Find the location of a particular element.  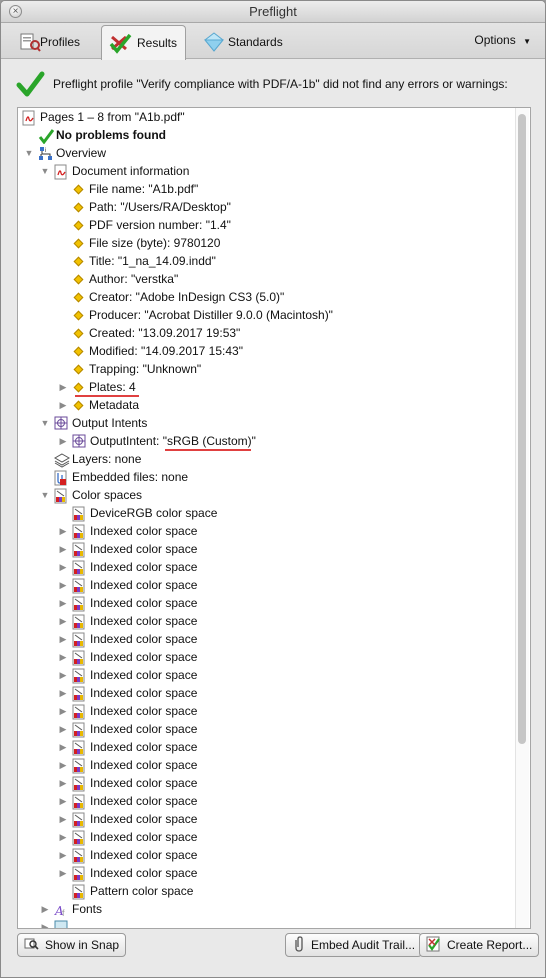

tree-row-doc-info-item: File size (byte): 9780120 is located at coordinates (146, 243).